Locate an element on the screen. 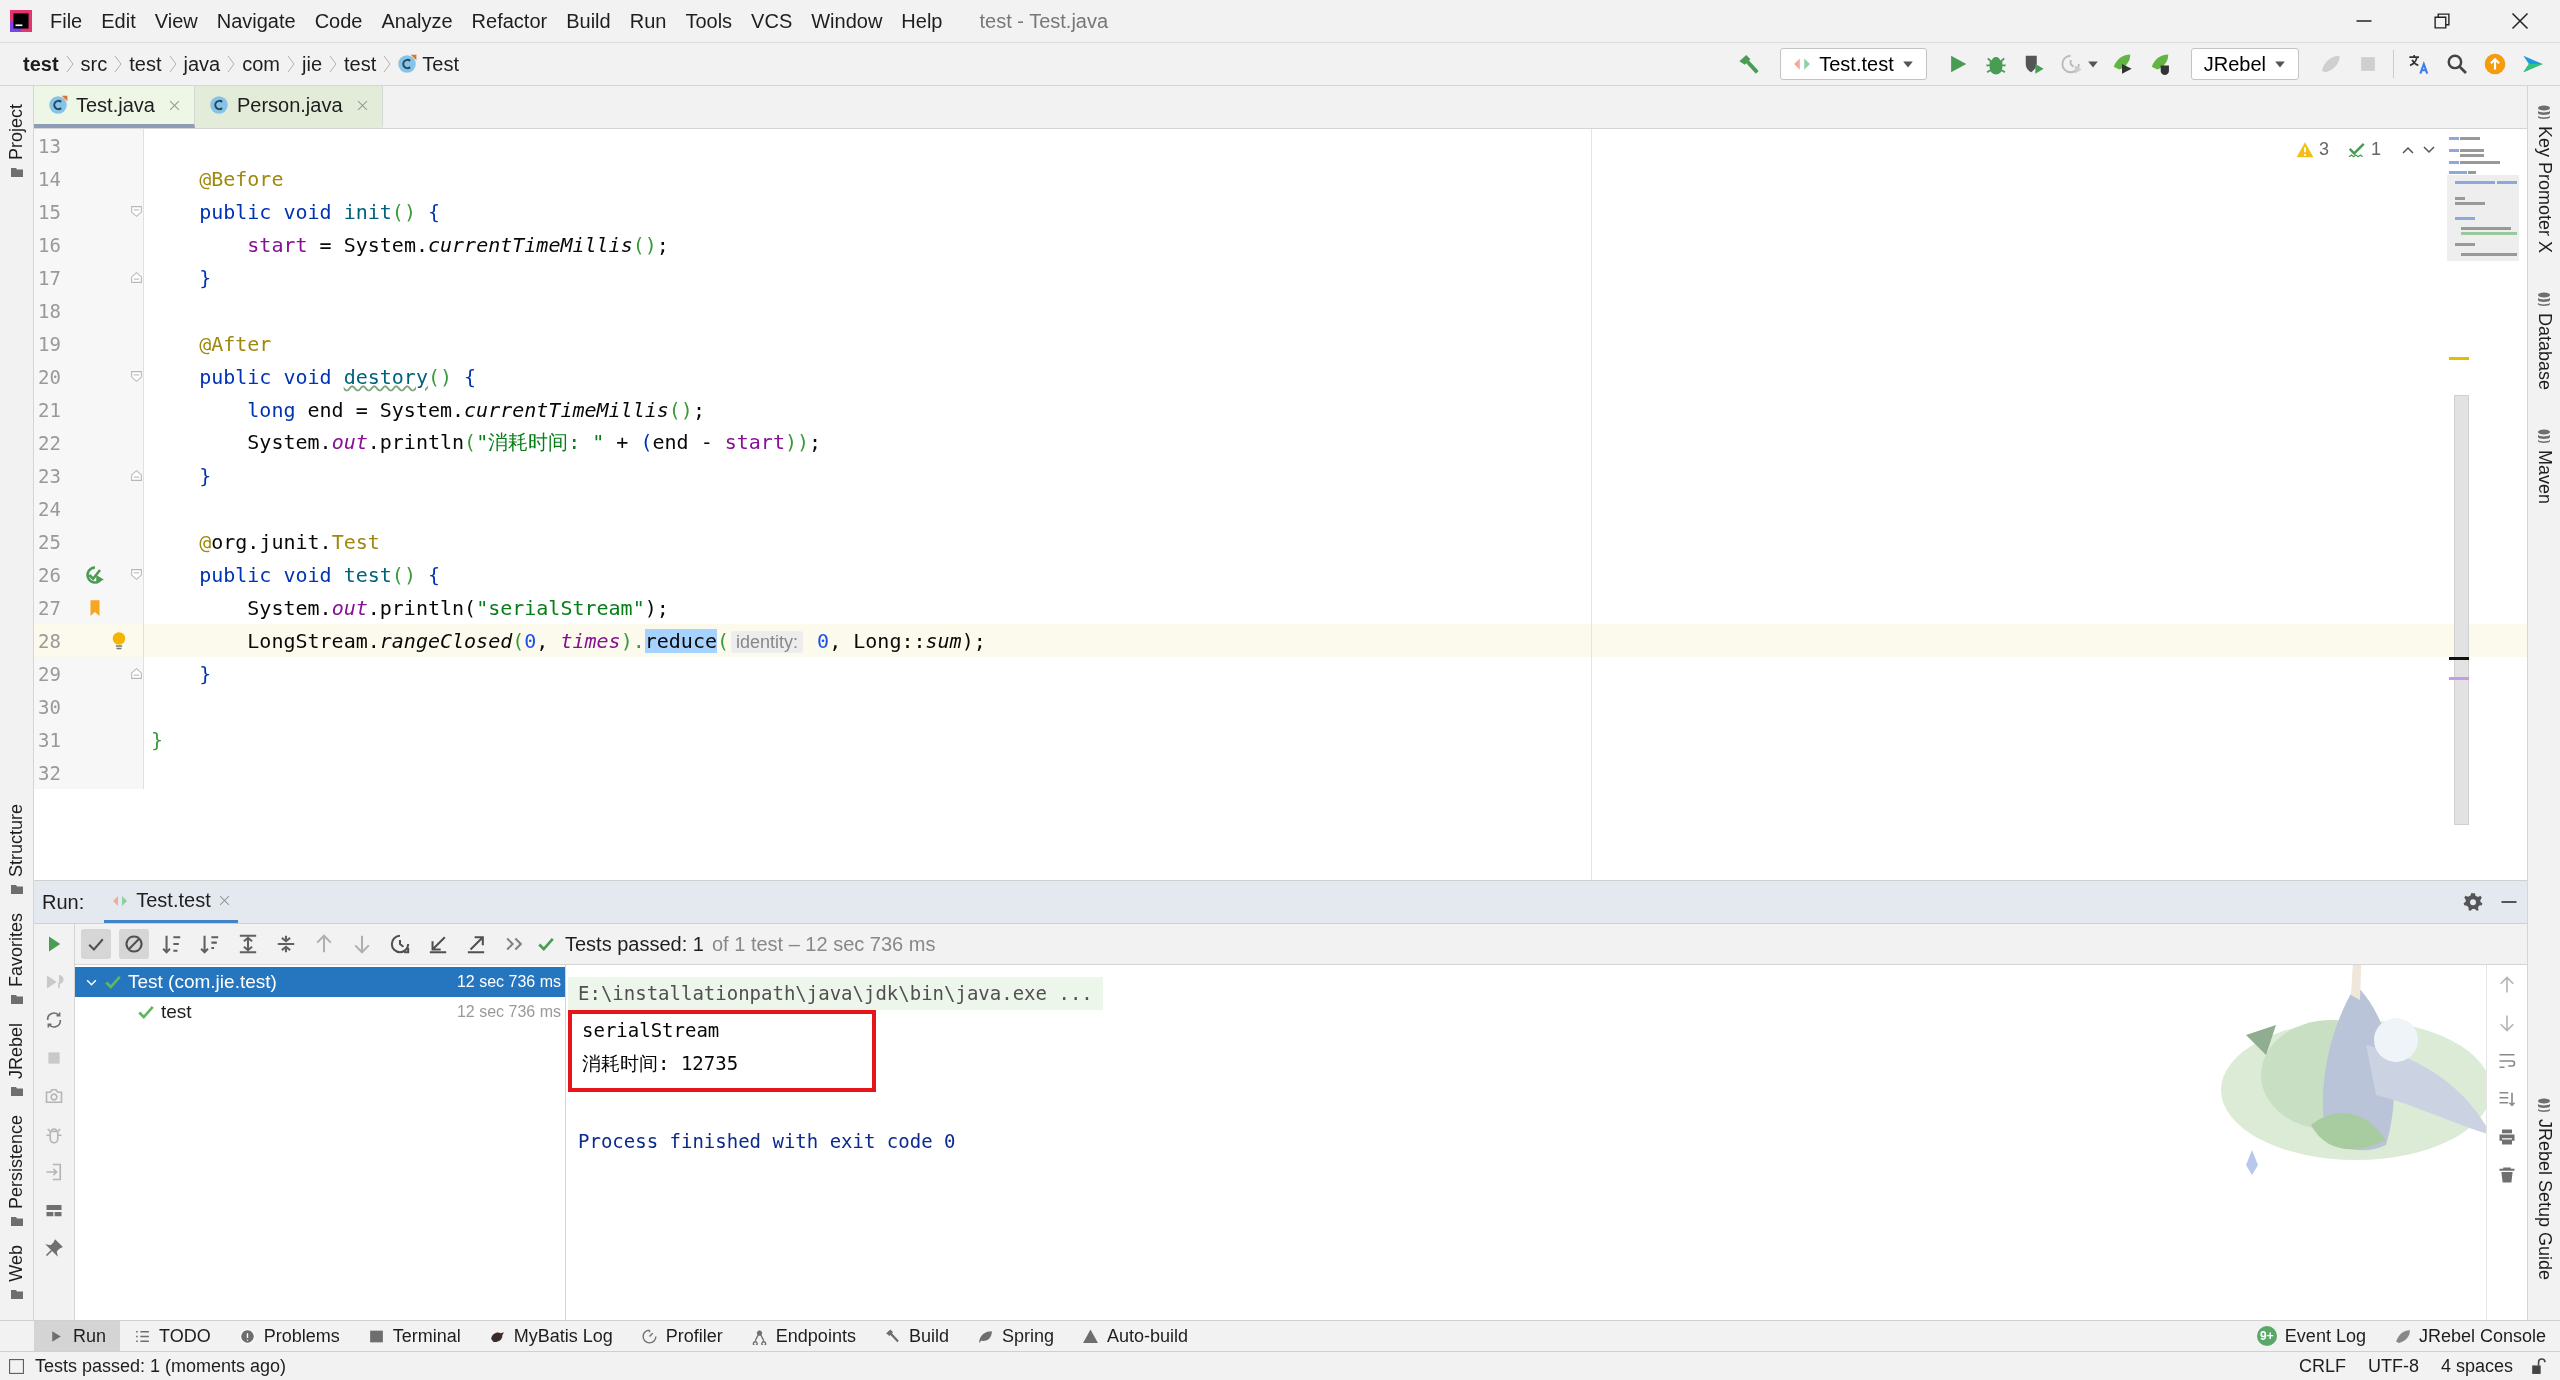 The image size is (2560, 1380). menu-item: View is located at coordinates (176, 21).